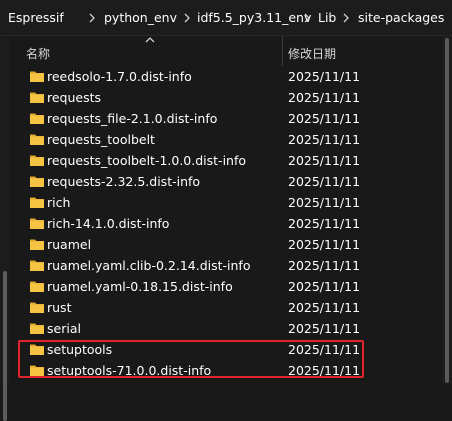 This screenshot has width=452, height=421. Describe the element at coordinates (312, 53) in the screenshot. I see `column-header-date-modified: 修改日期` at that location.